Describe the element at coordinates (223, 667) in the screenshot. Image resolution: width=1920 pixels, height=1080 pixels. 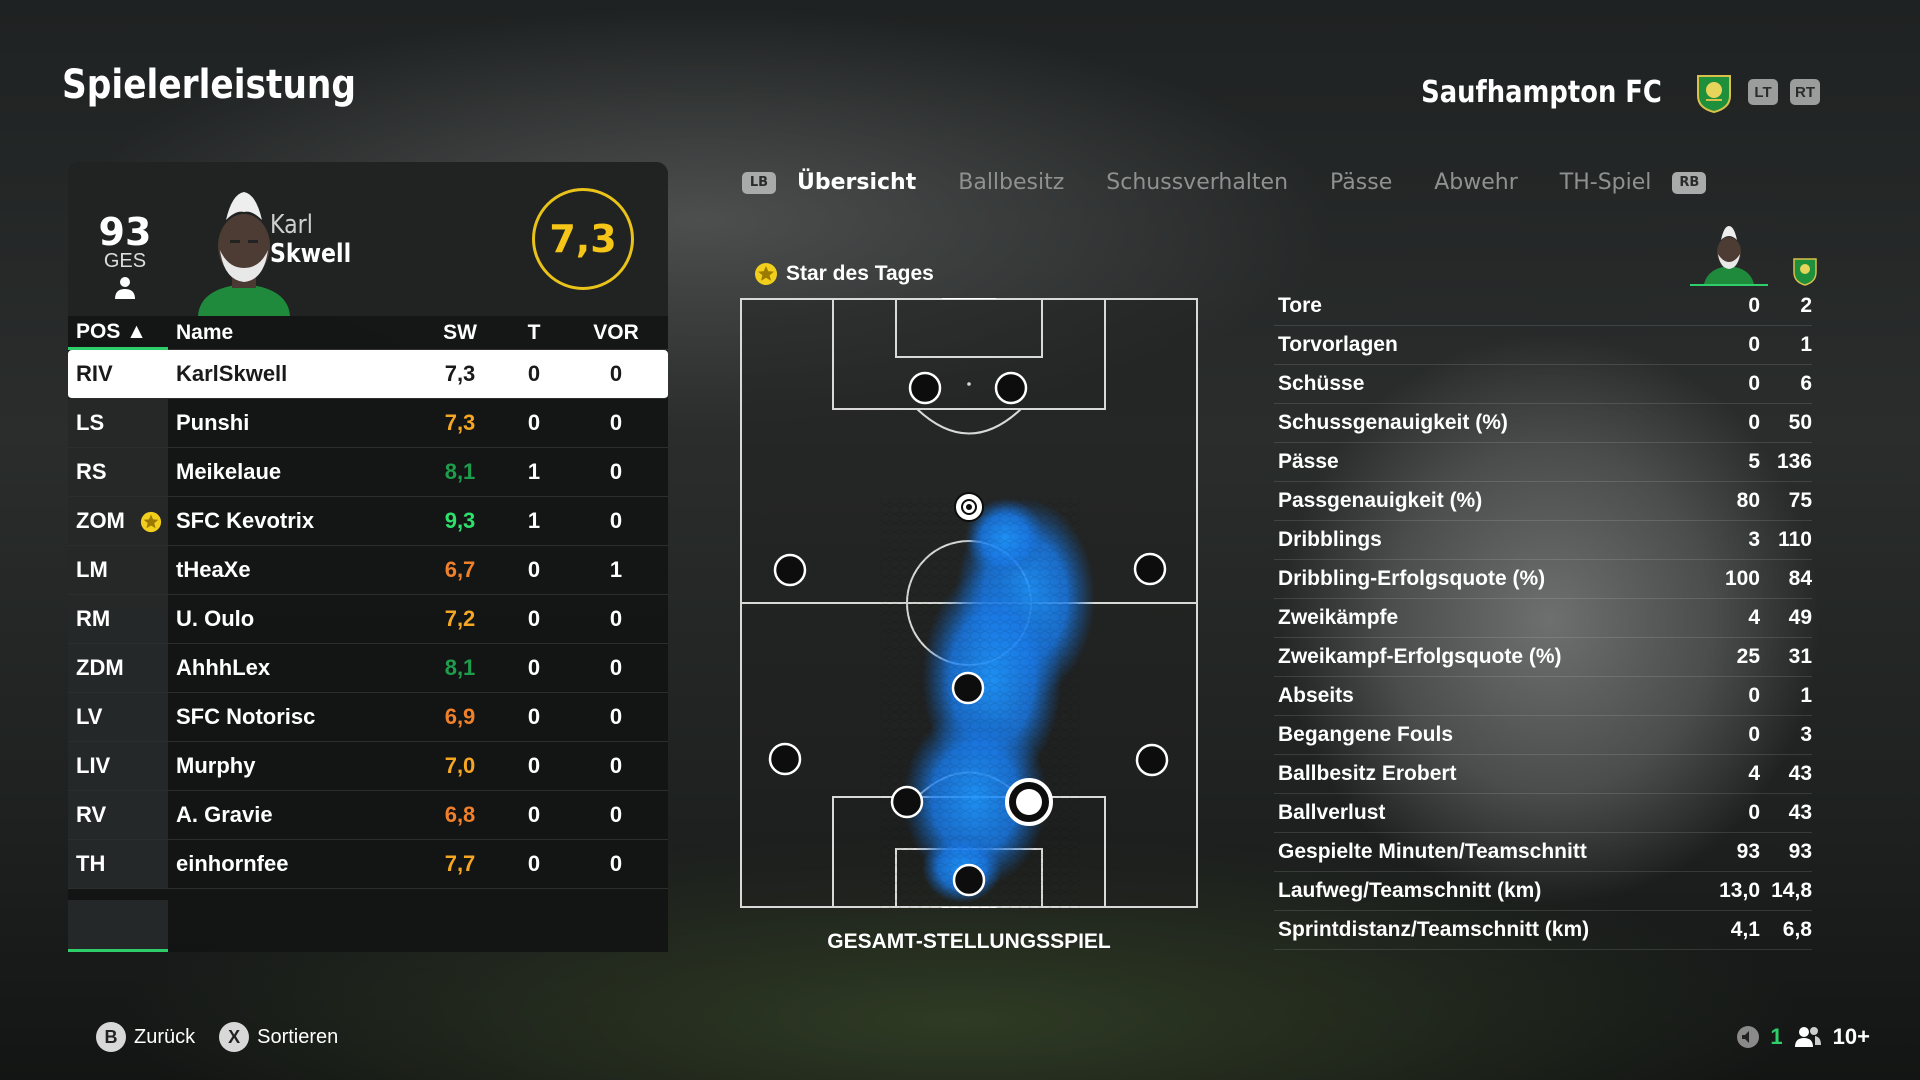
I see `row-player-name-text: AhhhLex` at that location.